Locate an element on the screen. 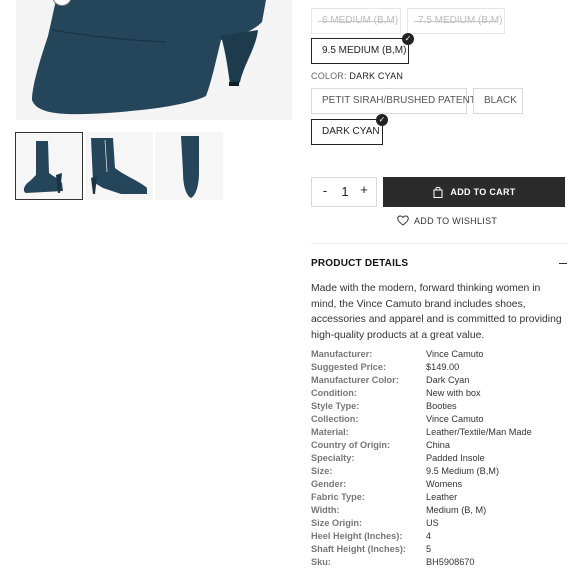 This screenshot has height=580, width=580. spec-value: $149.00 is located at coordinates (443, 367).